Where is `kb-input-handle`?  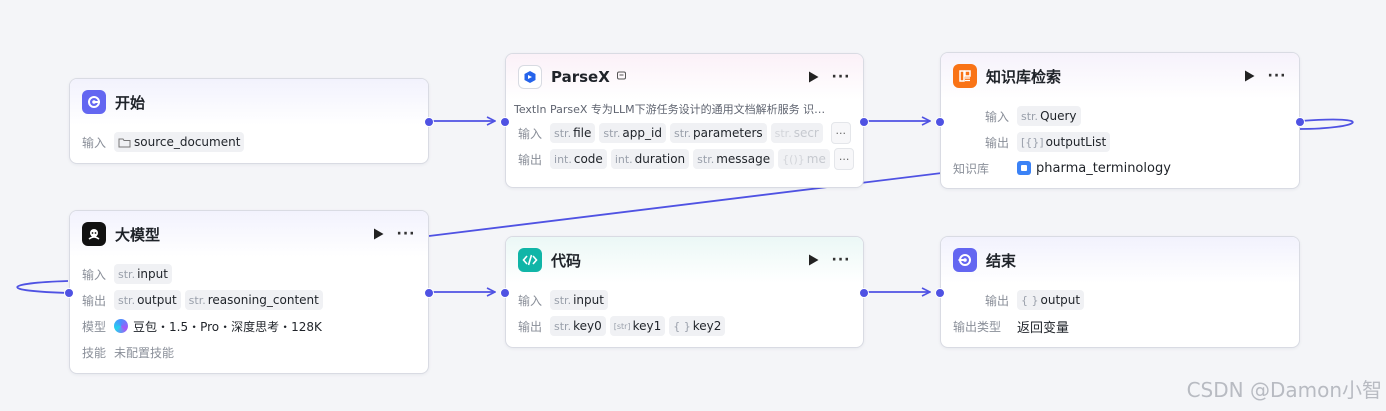
kb-input-handle is located at coordinates (940, 122).